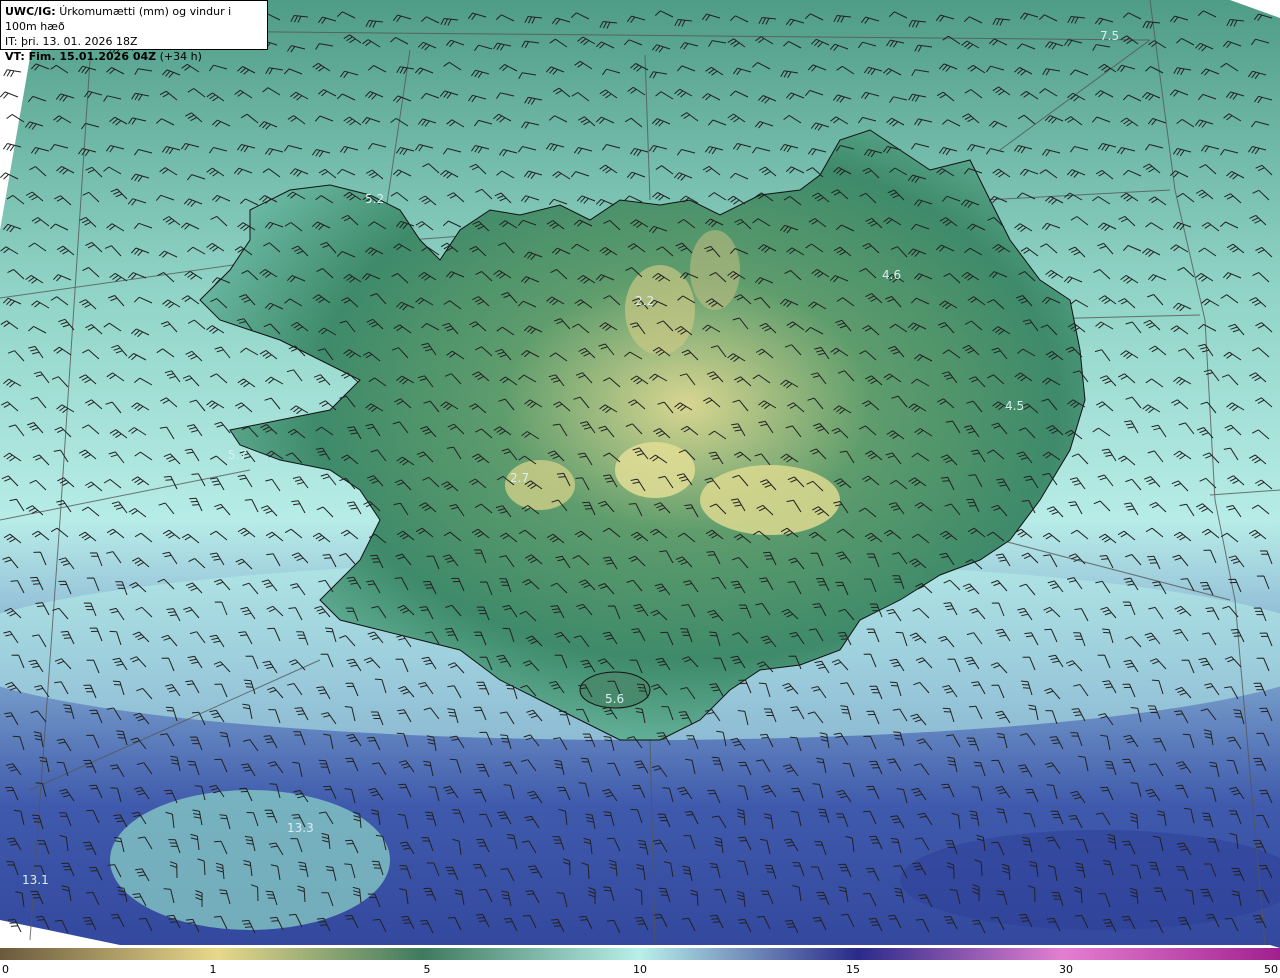 This screenshot has height=978, width=1280. Describe the element at coordinates (1271, 969) in the screenshot. I see `colorbar-tick: 50` at that location.